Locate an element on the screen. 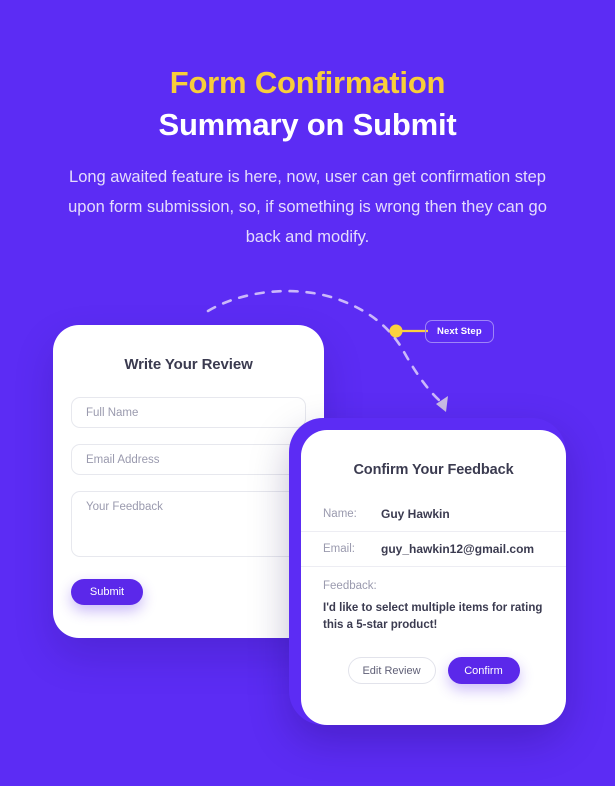 This screenshot has width=615, height=786. arrowhead-icon is located at coordinates (442, 404).